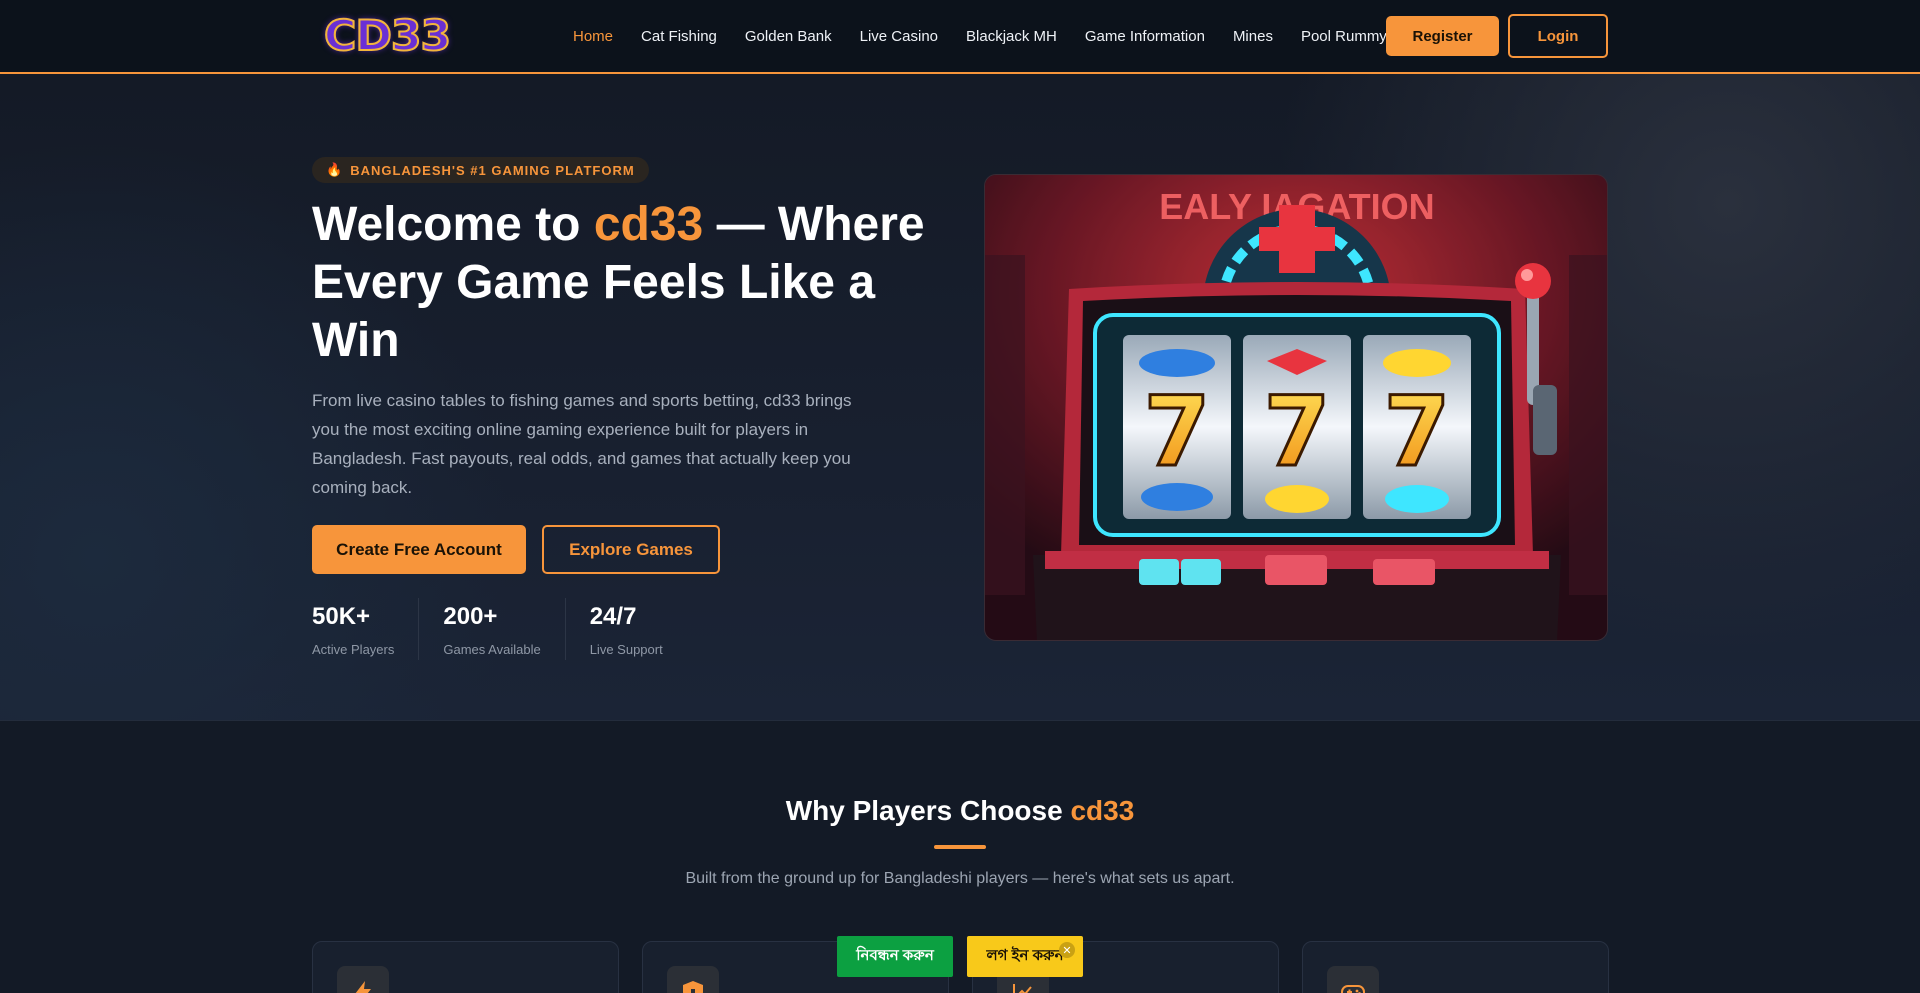  Describe the element at coordinates (679, 36) in the screenshot. I see `nav-cat-fishing: Cat Fishing` at that location.